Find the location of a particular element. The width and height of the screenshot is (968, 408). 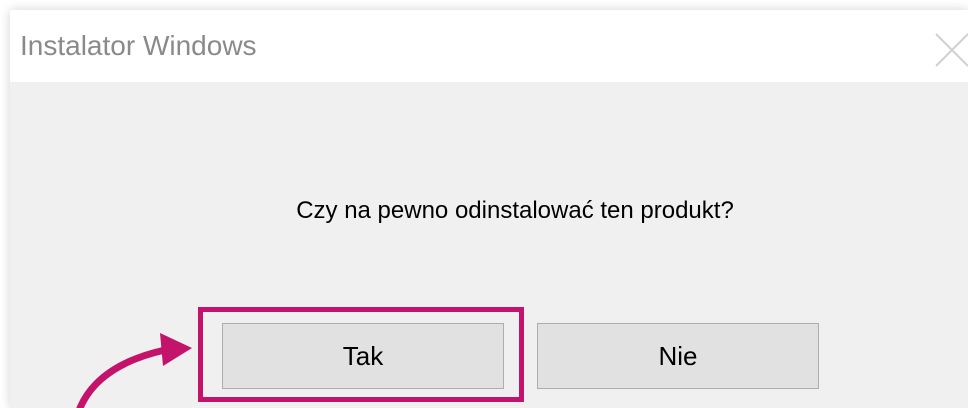

yes-button-label: Tak is located at coordinates (363, 355).